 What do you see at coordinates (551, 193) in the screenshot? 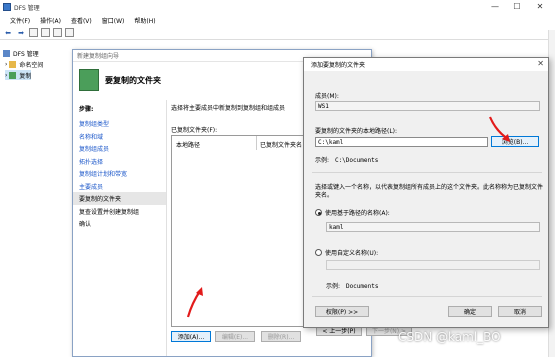
I see `background-window-edge` at bounding box center [551, 193].